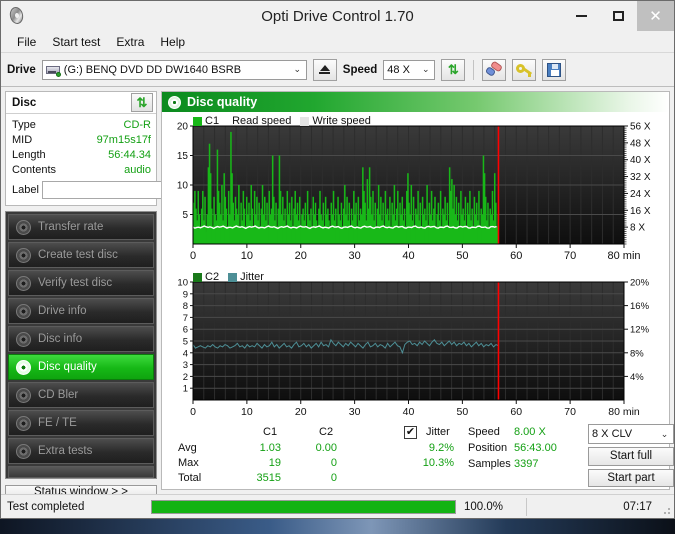 The width and height of the screenshot is (675, 534). Describe the element at coordinates (29, 154) in the screenshot. I see `disc-row-key: Length` at that location.